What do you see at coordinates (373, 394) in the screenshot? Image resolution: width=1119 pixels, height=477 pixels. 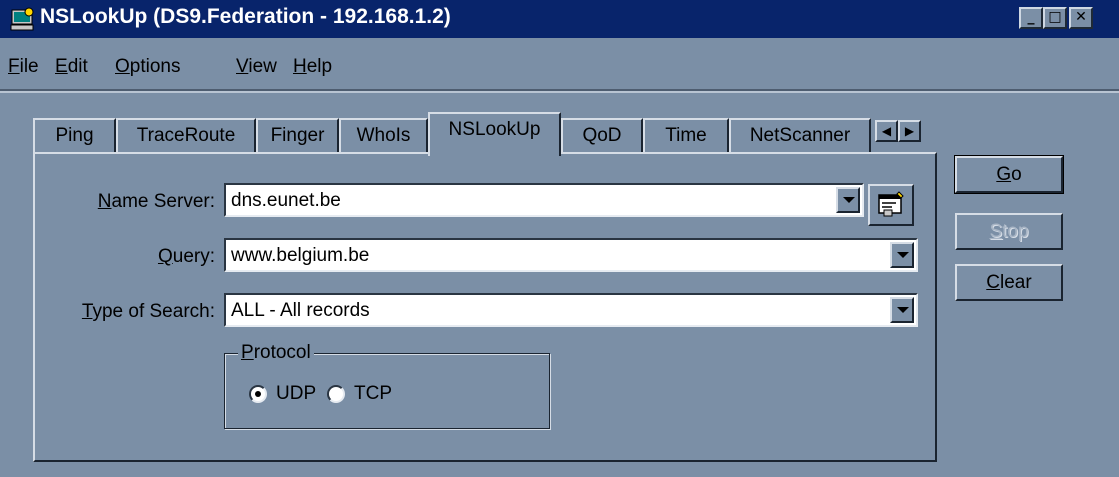 I see `tcp-label: TCP` at bounding box center [373, 394].